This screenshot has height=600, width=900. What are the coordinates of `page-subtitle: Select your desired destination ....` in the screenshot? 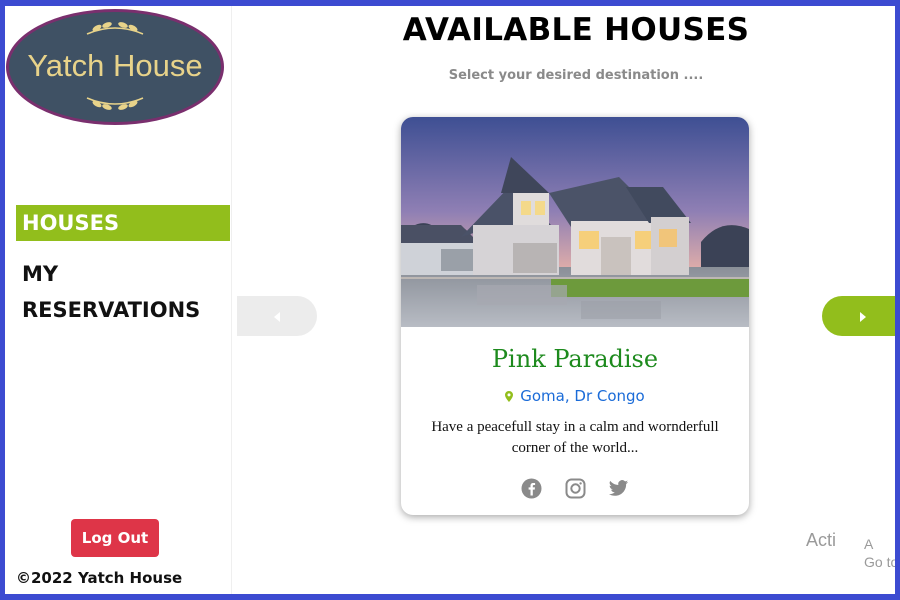 It's located at (576, 75).